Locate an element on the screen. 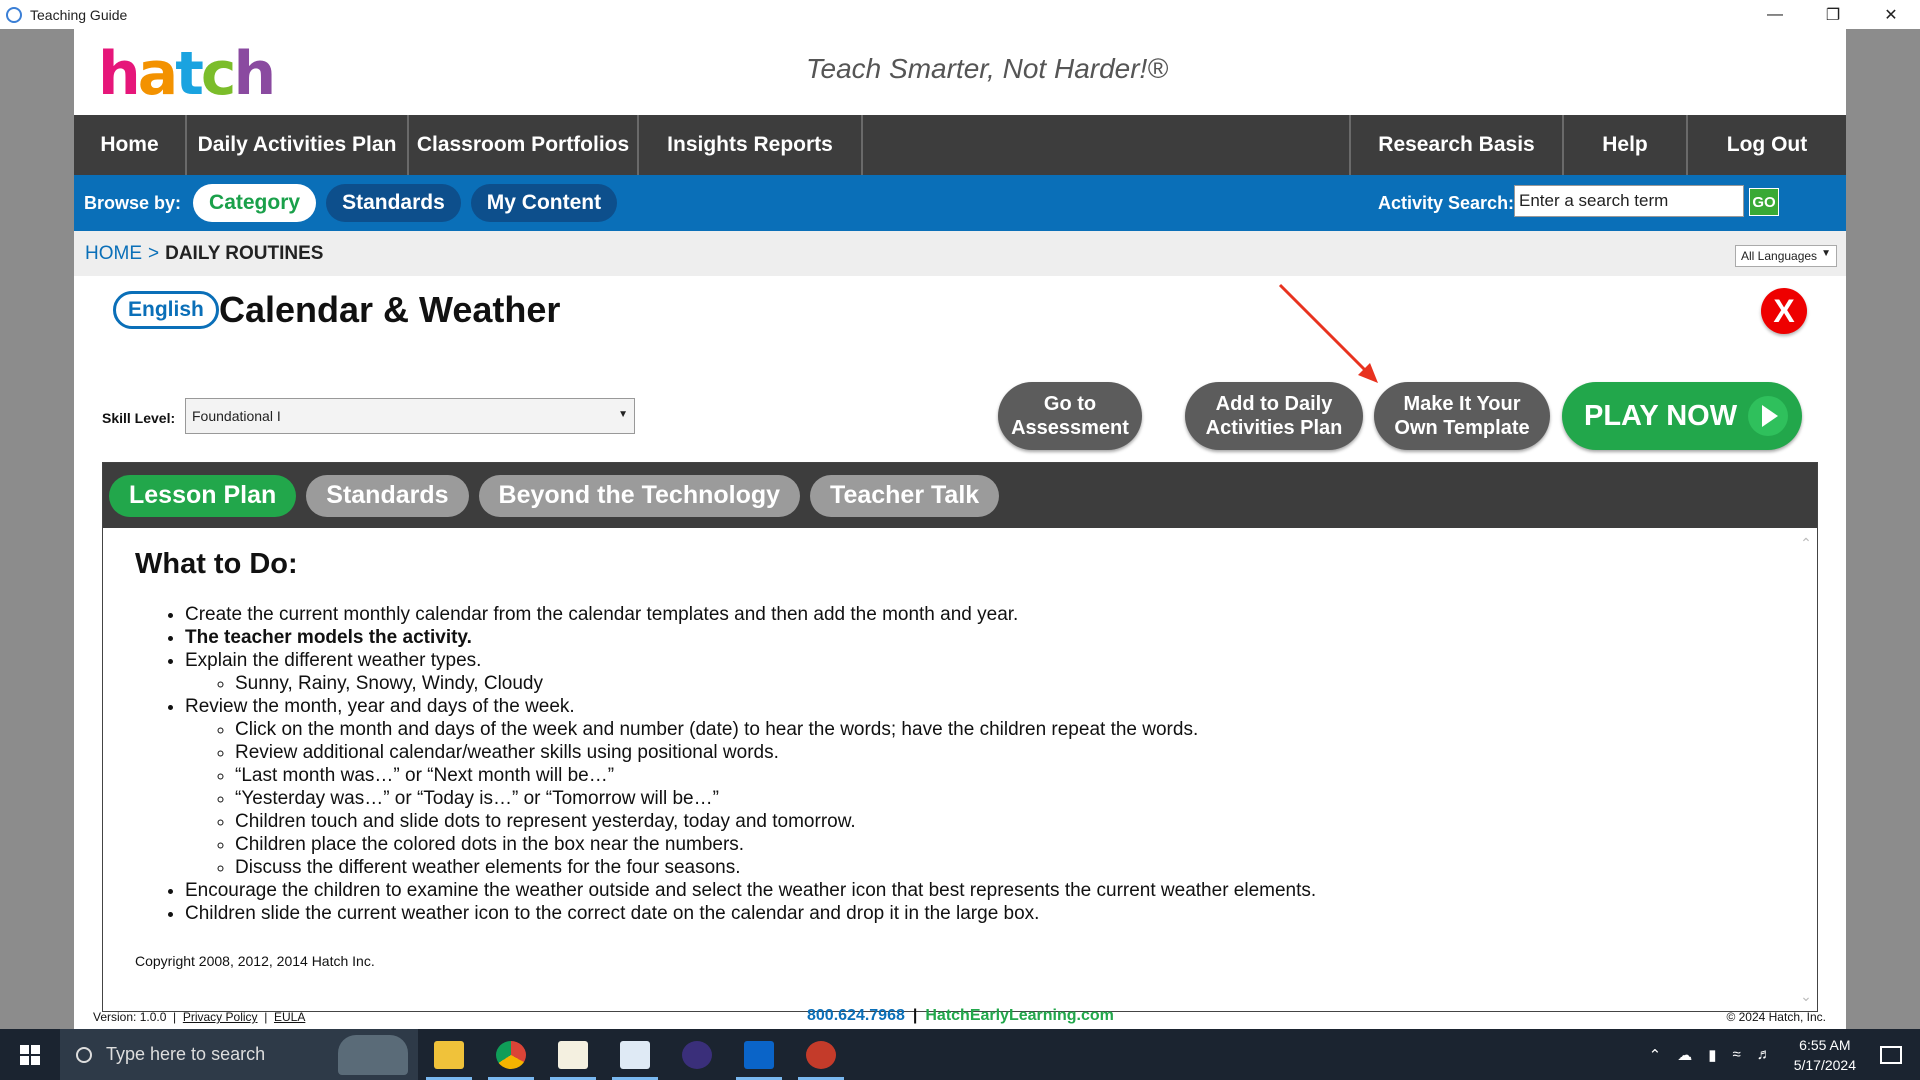 The width and height of the screenshot is (1920, 1080). taskbar-search: Type here to search is located at coordinates (239, 1054).